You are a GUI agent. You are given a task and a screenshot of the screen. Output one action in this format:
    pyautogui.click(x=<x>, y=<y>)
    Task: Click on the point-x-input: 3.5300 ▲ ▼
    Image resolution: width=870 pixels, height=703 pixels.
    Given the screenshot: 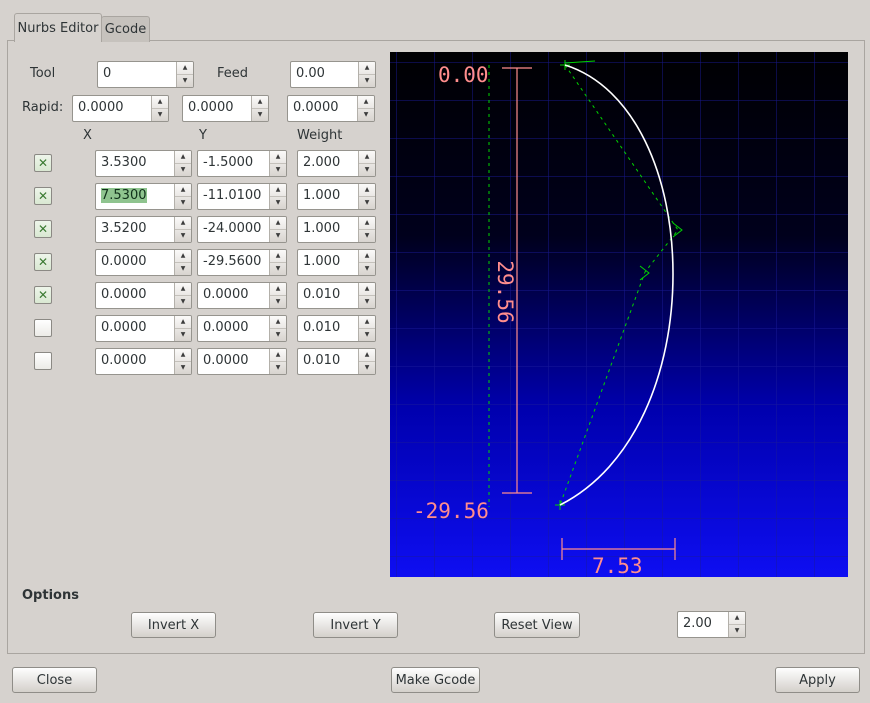 What is the action you would take?
    pyautogui.click(x=143, y=163)
    